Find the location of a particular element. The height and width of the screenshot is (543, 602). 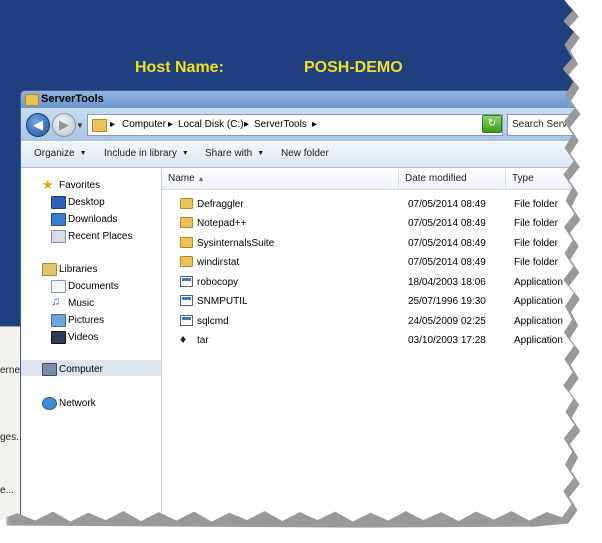

nav-libraries: Libraries is located at coordinates (78, 269).